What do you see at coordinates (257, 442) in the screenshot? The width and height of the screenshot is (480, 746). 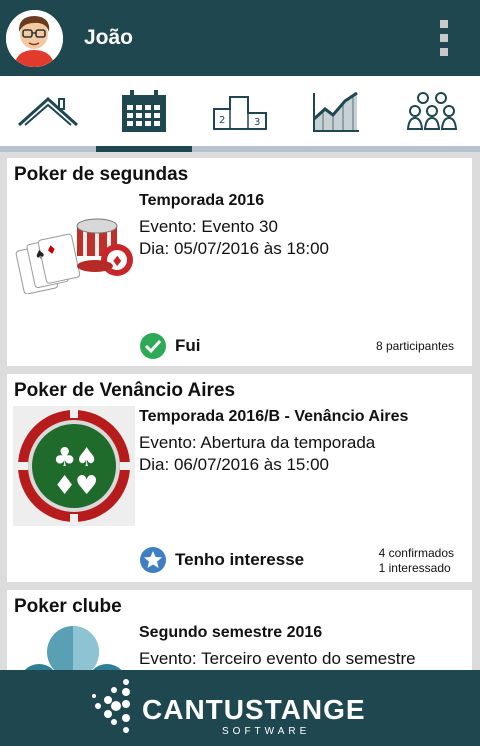 I see `event-name: Evento: Abertura da temporada` at bounding box center [257, 442].